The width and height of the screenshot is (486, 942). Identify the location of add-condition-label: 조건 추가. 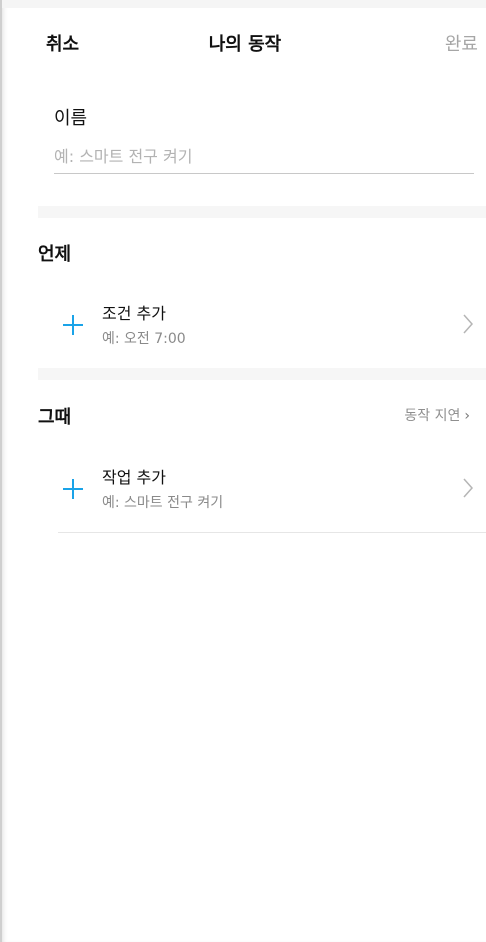
(134, 313).